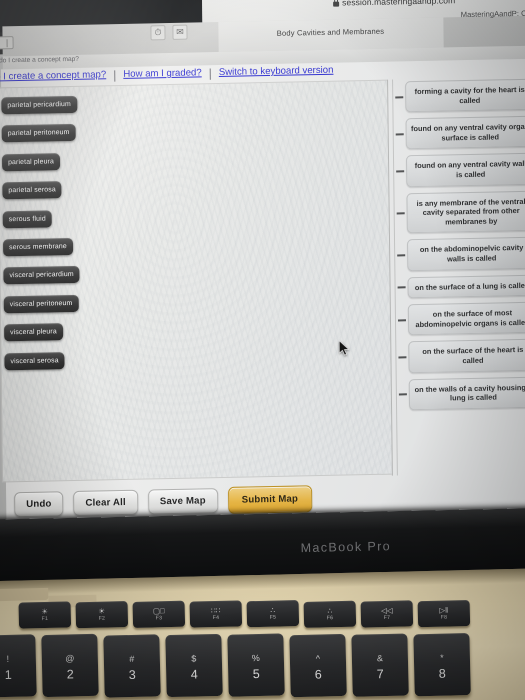  I want to click on sidebar-toggle-icon, so click(7, 43).